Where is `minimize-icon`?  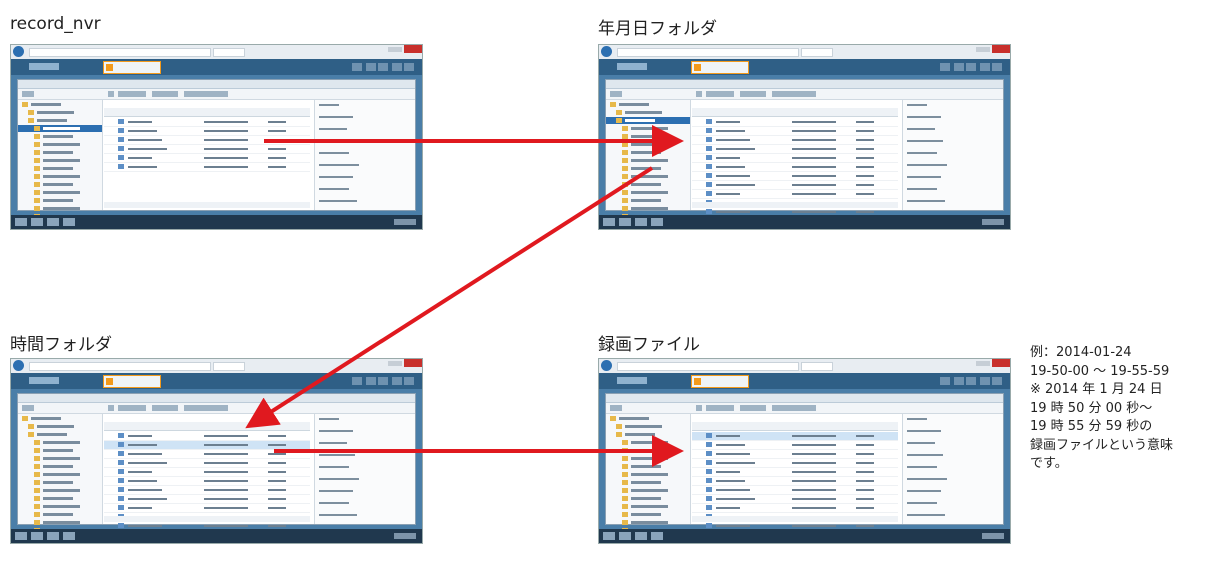 minimize-icon is located at coordinates (395, 363).